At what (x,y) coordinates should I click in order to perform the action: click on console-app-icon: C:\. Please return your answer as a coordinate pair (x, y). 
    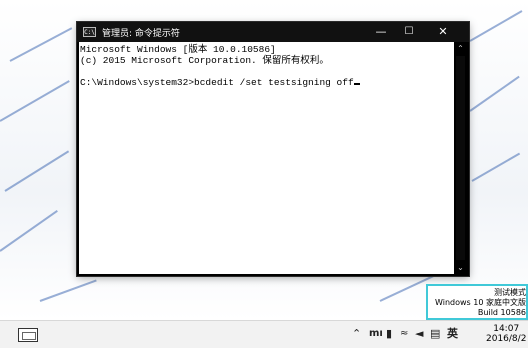
    Looking at the image, I should click on (89, 32).